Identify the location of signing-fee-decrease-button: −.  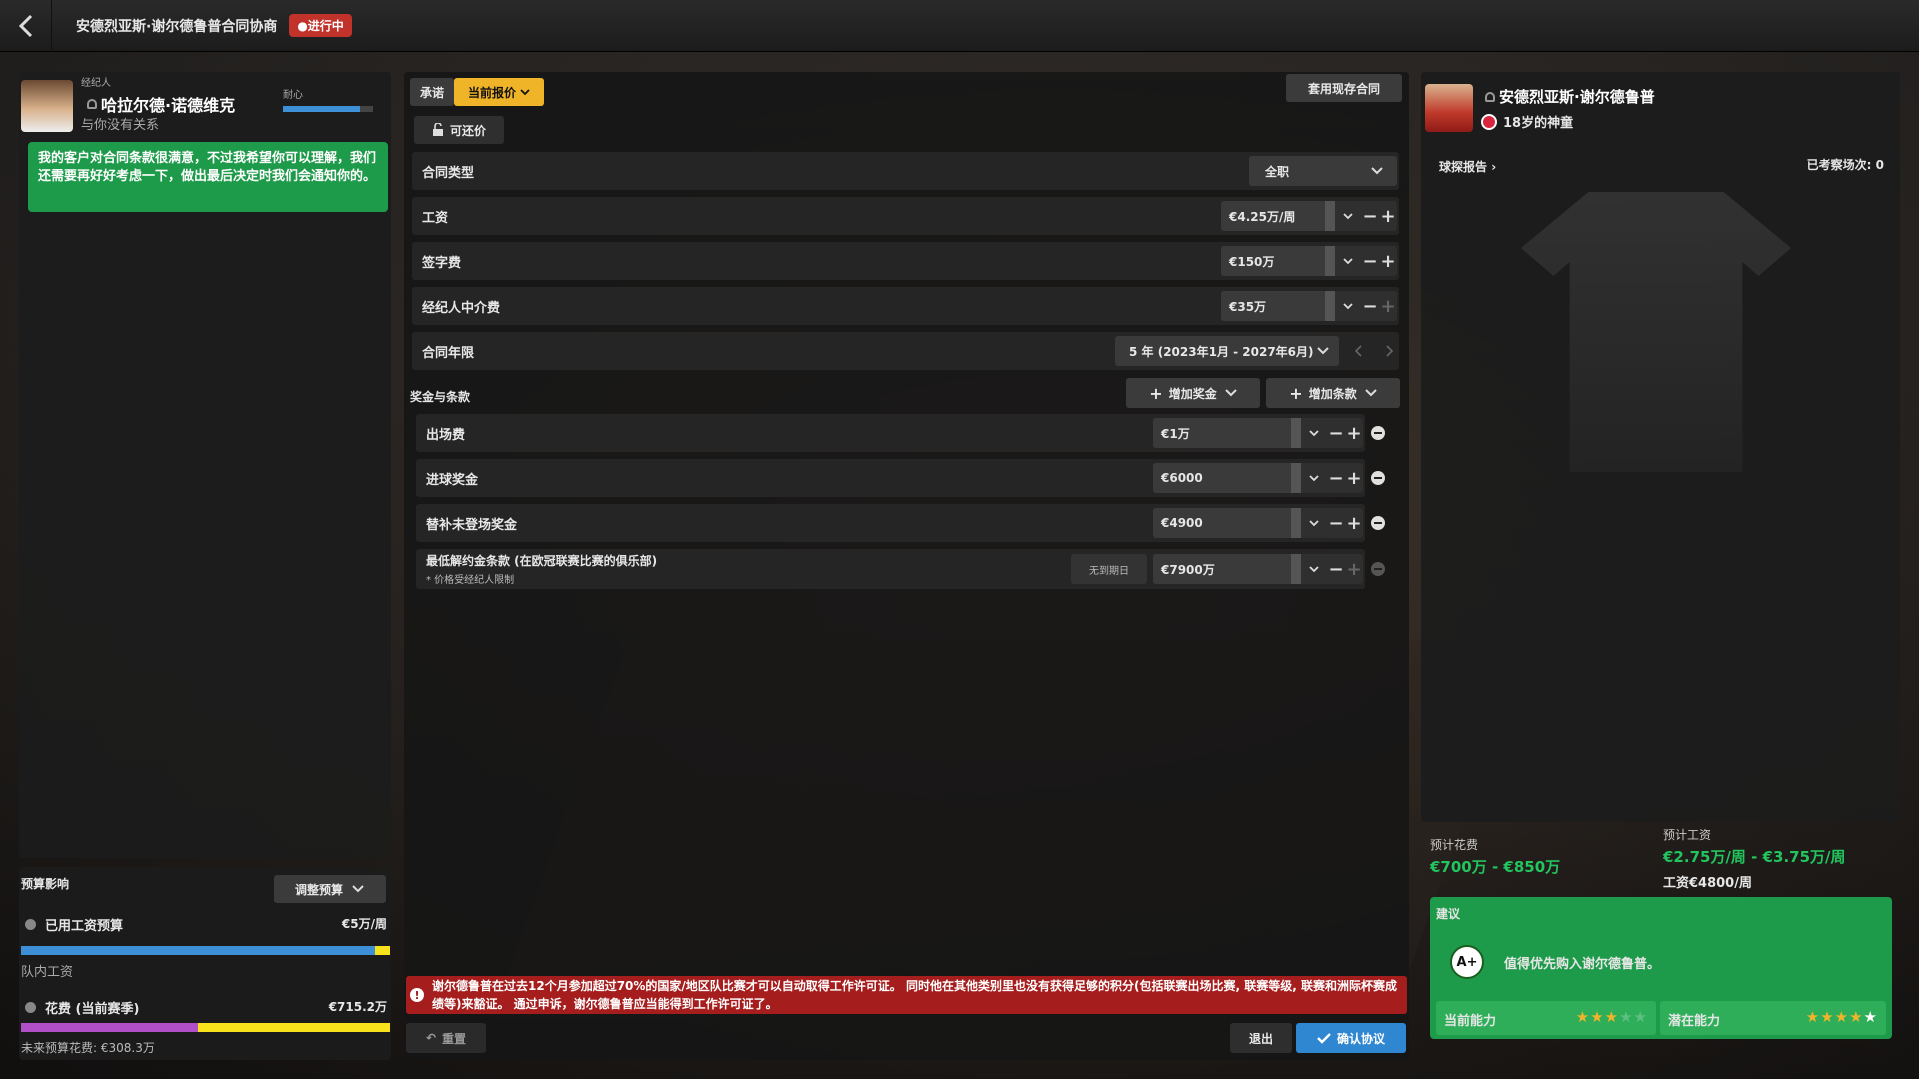
(1370, 261).